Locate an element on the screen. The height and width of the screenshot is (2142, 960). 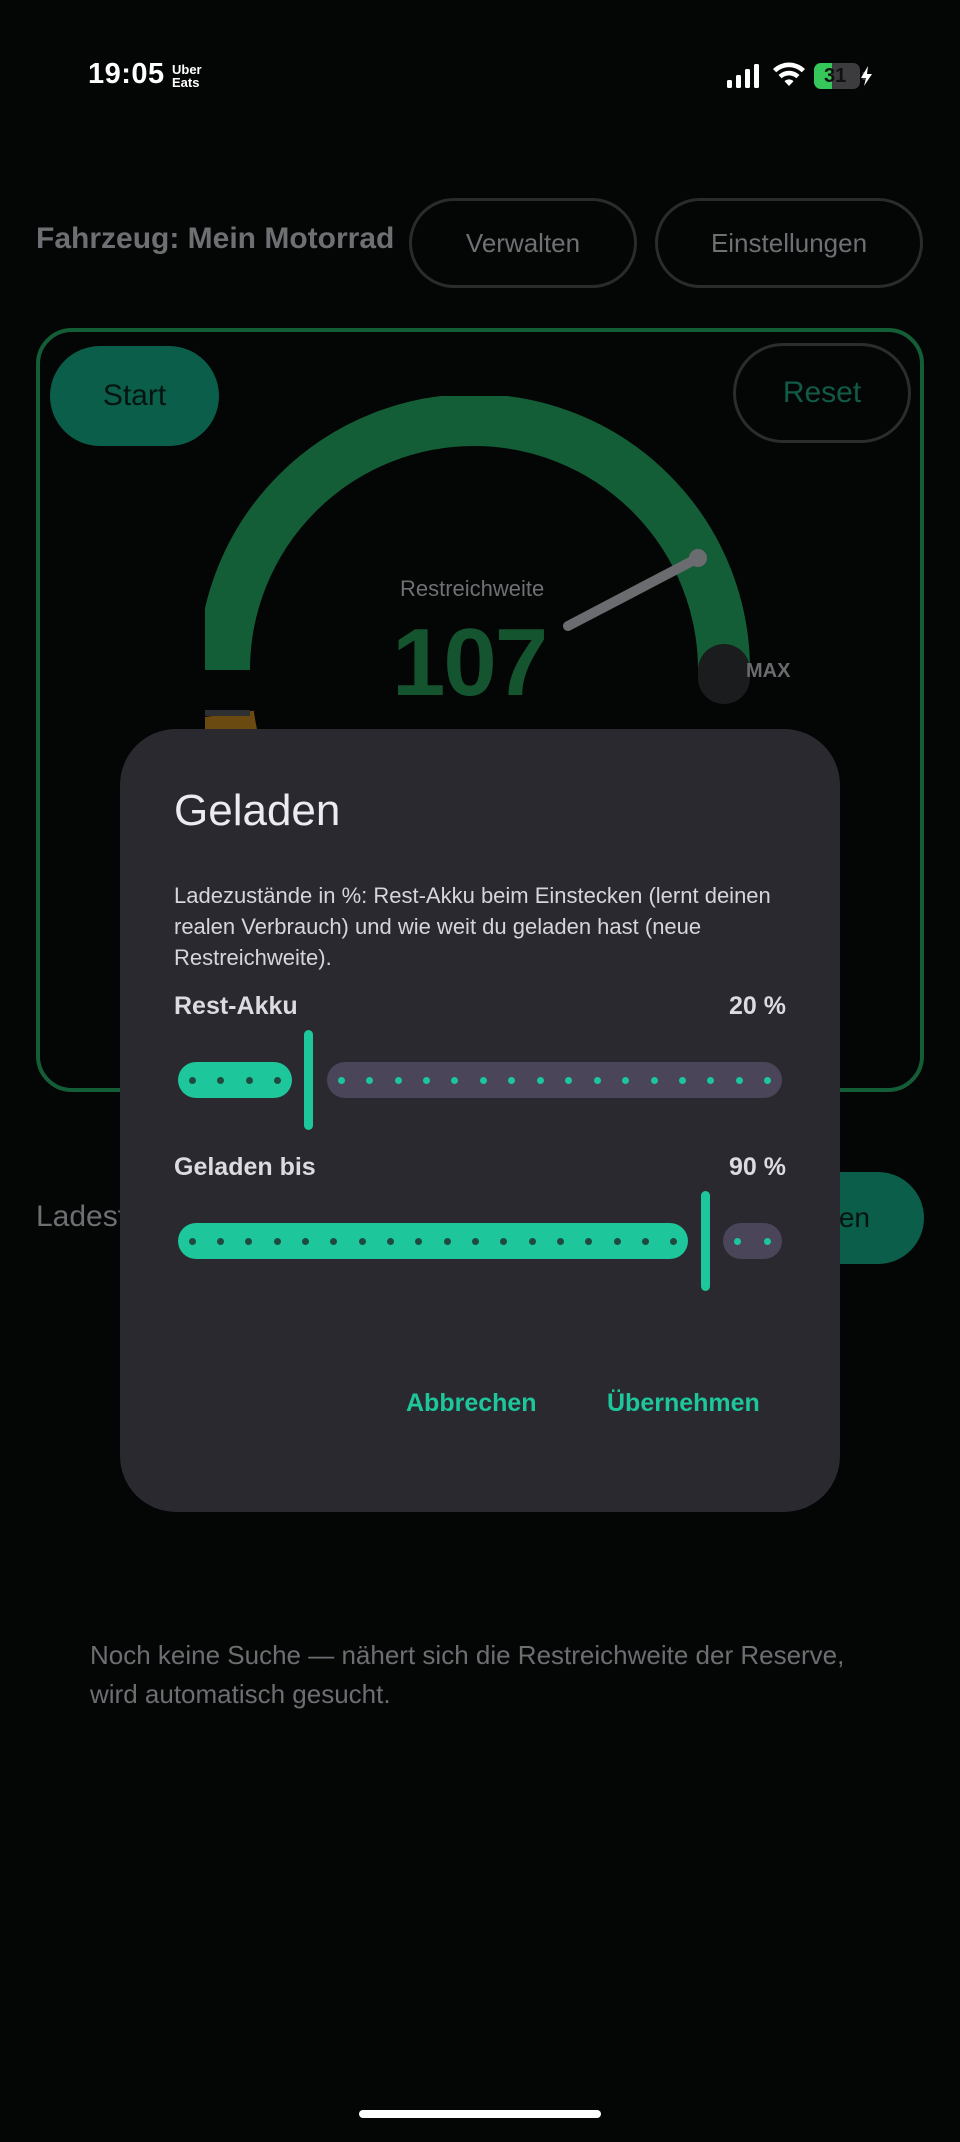
apply-button: Übernehmen is located at coordinates (683, 1403).